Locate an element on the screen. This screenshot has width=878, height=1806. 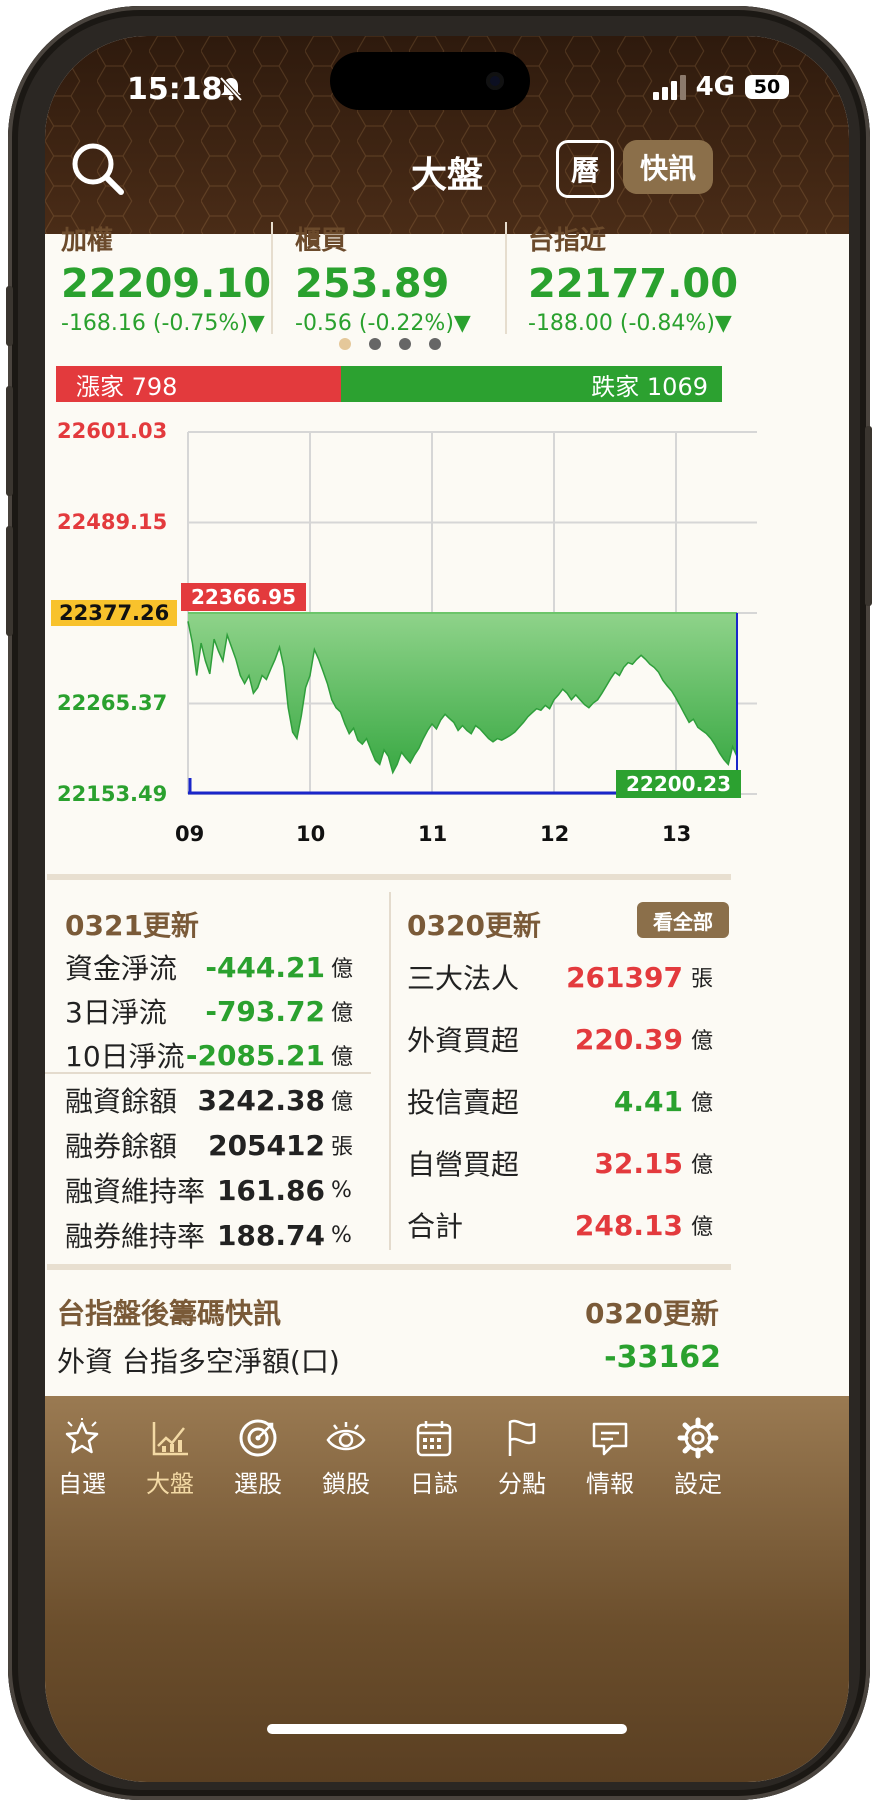
institutional-row: 外資買超 220.39 億 is located at coordinates (560, 1039).